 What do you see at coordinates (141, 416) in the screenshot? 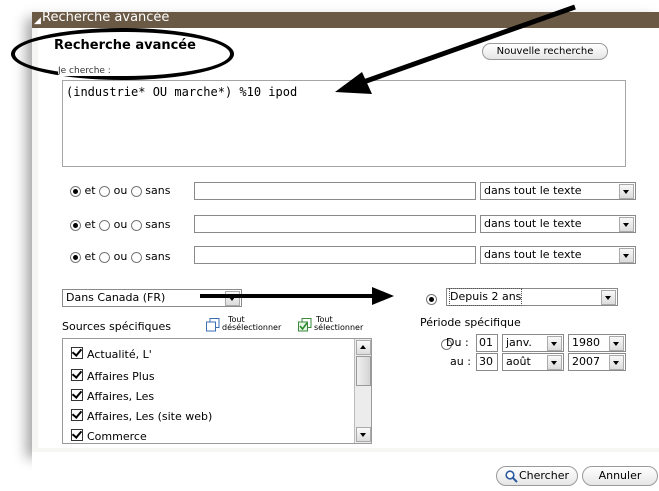
I see `list-item: Affaires, Les (site web)` at bounding box center [141, 416].